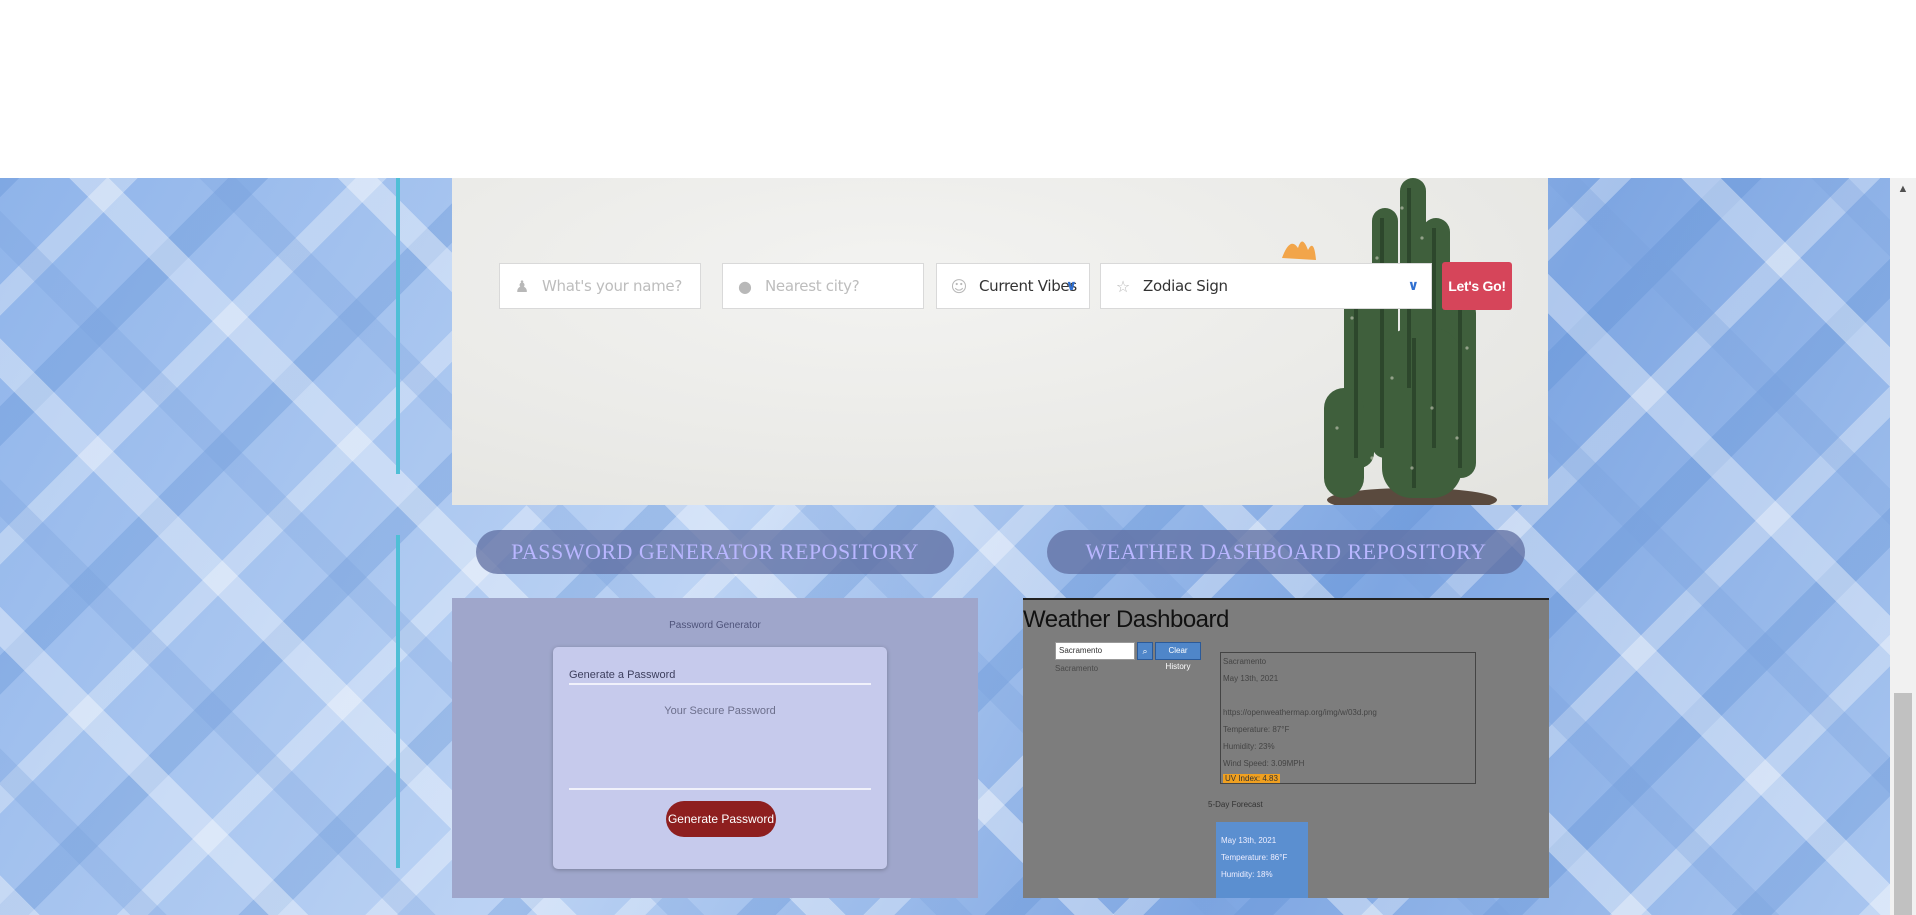 The image size is (1916, 915). Describe the element at coordinates (1145, 651) in the screenshot. I see `search-icon: ⌕` at that location.